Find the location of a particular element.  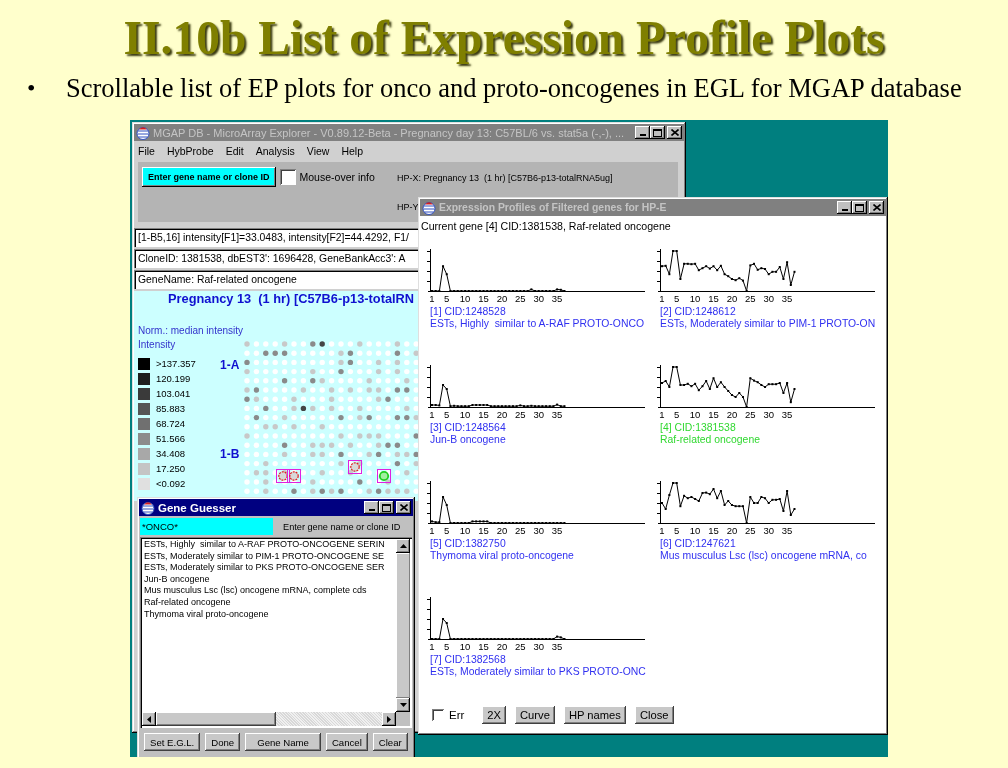

menu-item: File is located at coordinates (146, 150).